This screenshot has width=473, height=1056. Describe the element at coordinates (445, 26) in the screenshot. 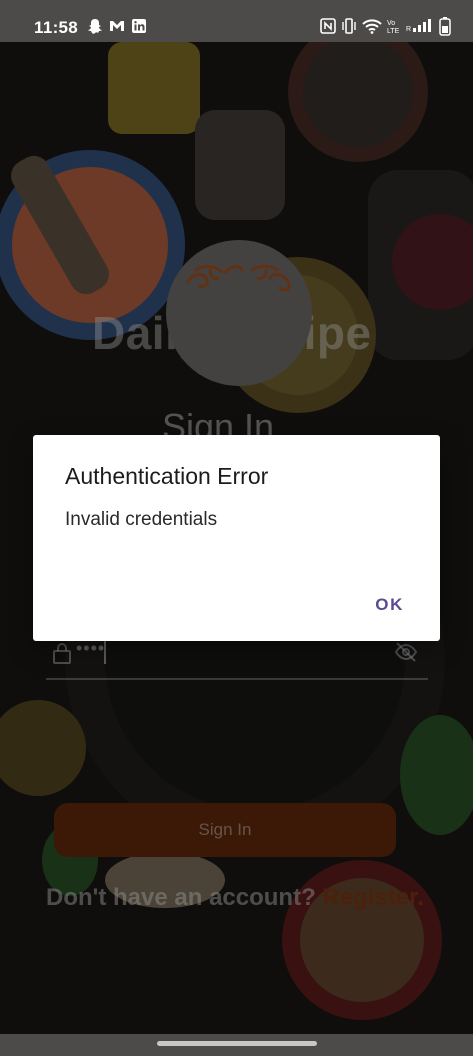

I see `battery-icon` at that location.